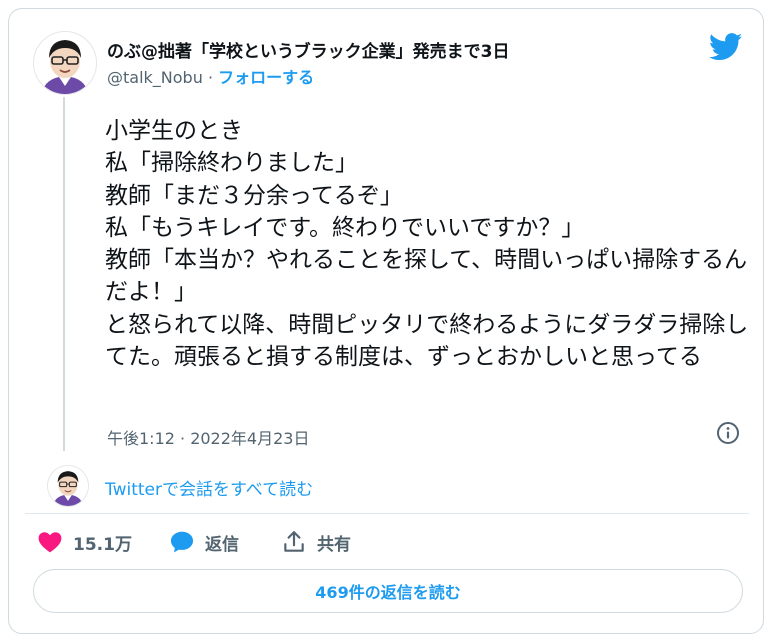 This screenshot has width=774, height=642. I want to click on like-button: 15.1万, so click(84, 542).